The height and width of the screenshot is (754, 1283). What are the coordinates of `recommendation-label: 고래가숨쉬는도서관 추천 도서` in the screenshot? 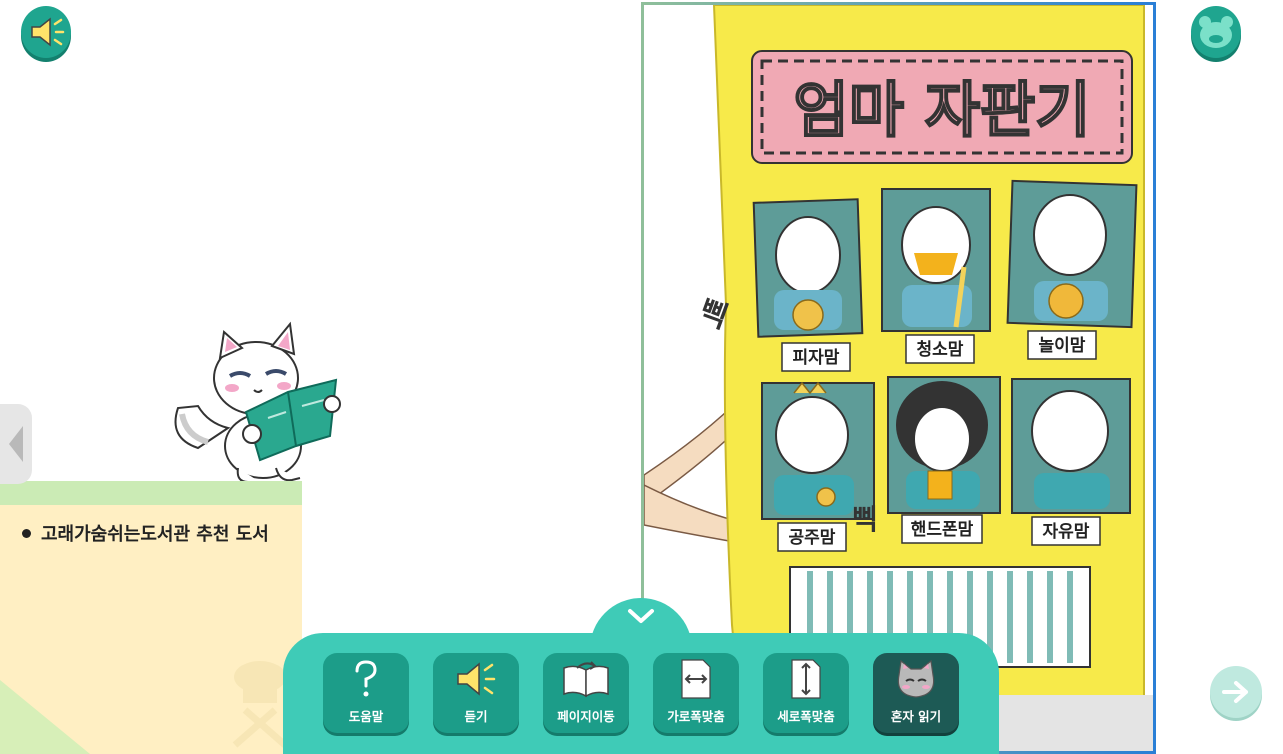 It's located at (145, 533).